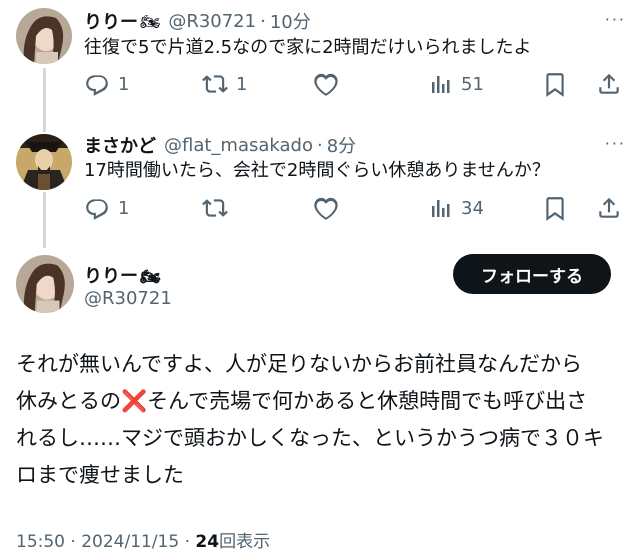  I want to click on tweet-header: りりー 🏍 @R30721 · 10分, so click(197, 21).